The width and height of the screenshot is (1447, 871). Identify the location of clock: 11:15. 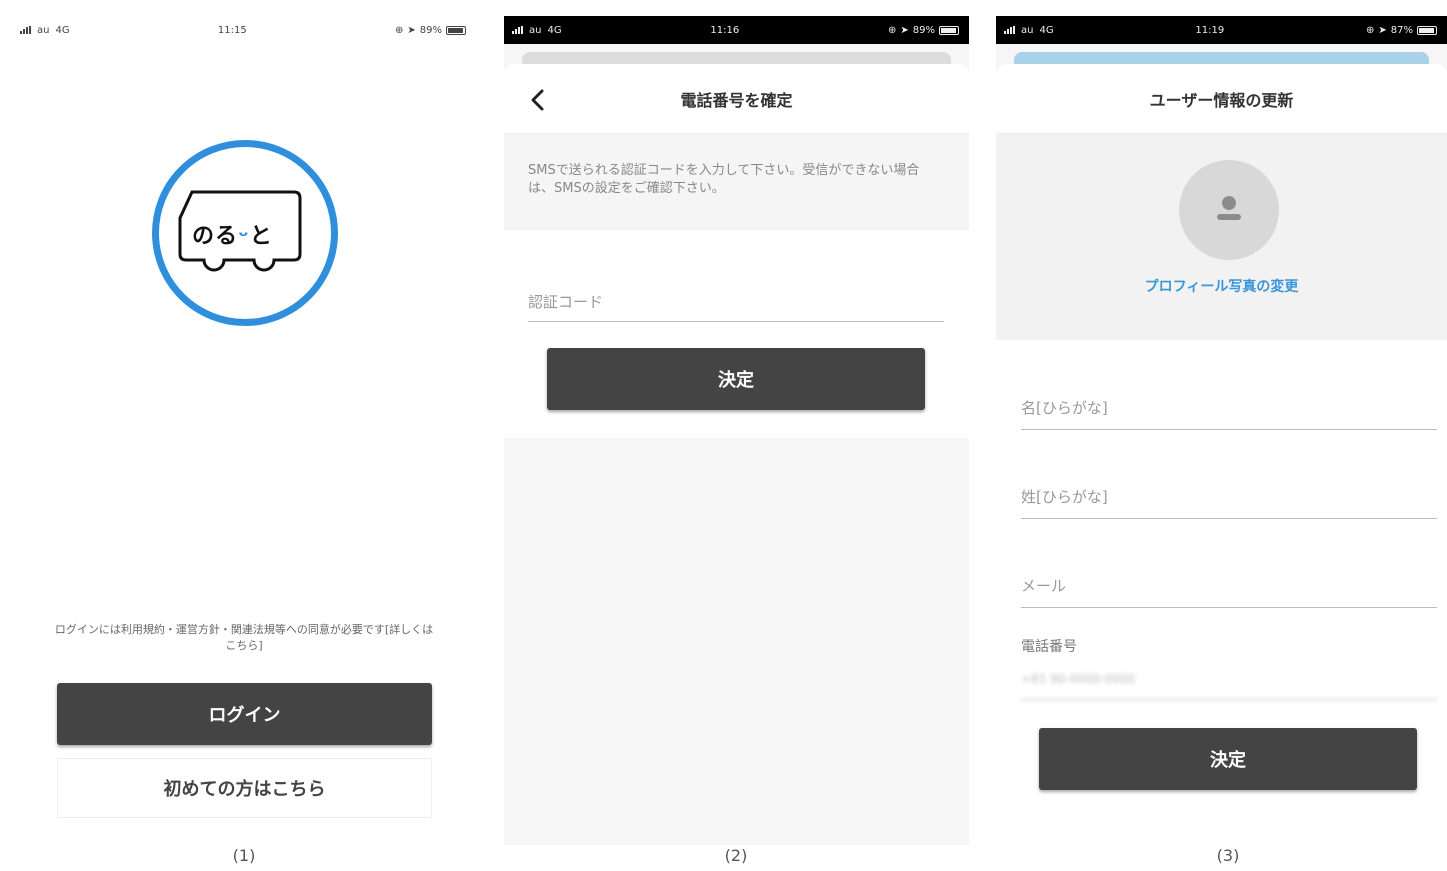
(232, 30).